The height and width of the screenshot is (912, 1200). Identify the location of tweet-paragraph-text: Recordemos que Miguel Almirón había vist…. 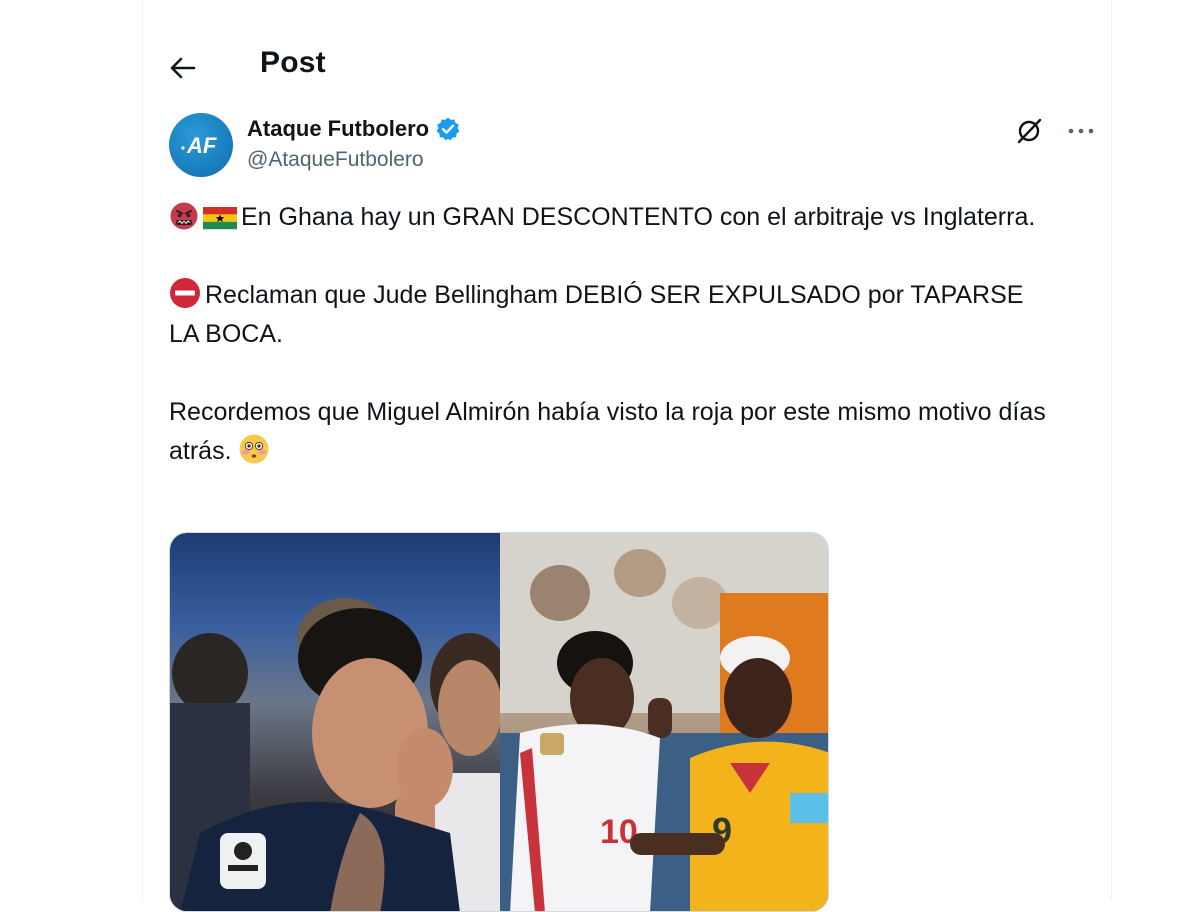
(607, 431).